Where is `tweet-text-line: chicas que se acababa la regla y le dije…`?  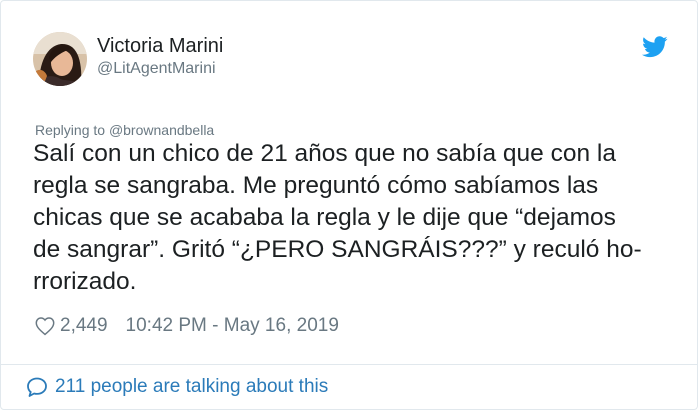 tweet-text-line: chicas que se acababa la regla y le dije… is located at coordinates (324, 217).